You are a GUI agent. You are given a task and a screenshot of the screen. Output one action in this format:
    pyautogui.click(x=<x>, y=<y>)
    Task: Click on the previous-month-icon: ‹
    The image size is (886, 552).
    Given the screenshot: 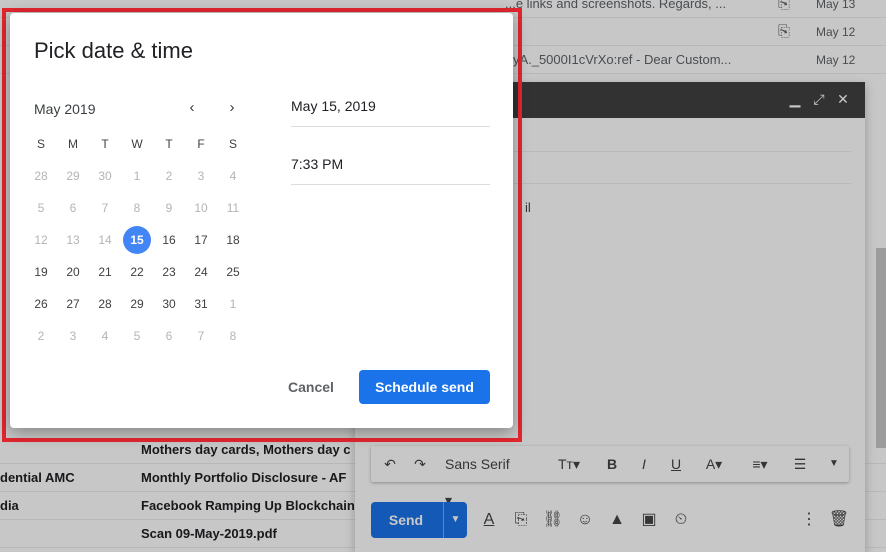 What is the action you would take?
    pyautogui.click(x=192, y=108)
    